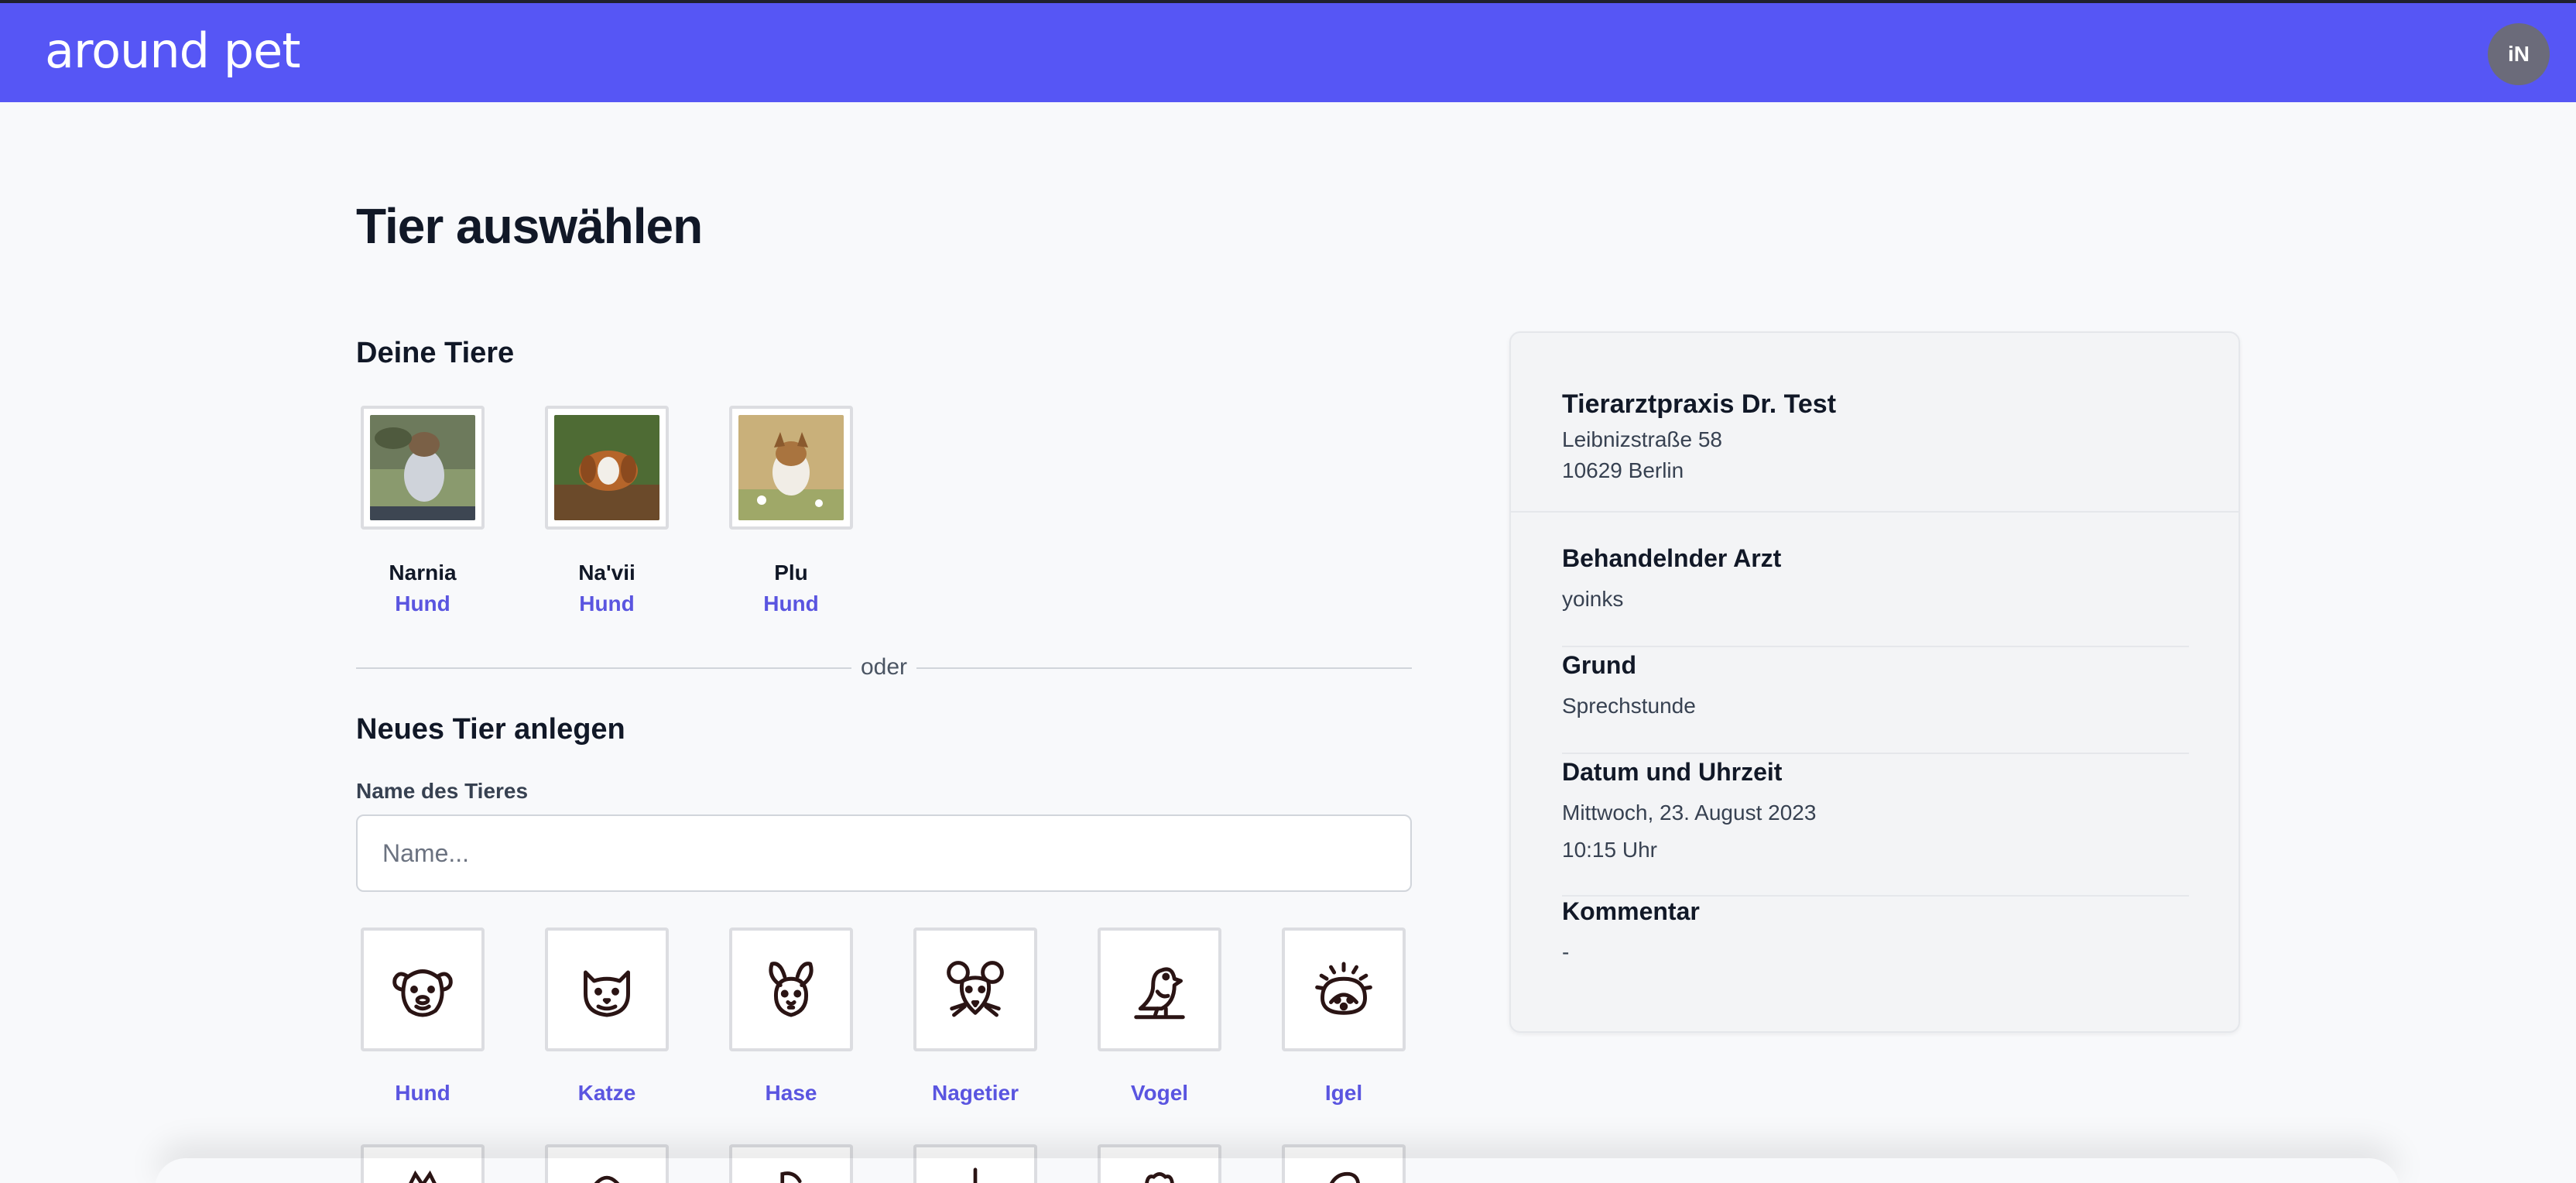 The width and height of the screenshot is (2576, 1183). What do you see at coordinates (423, 1093) in the screenshot?
I see `species-label: Hund` at bounding box center [423, 1093].